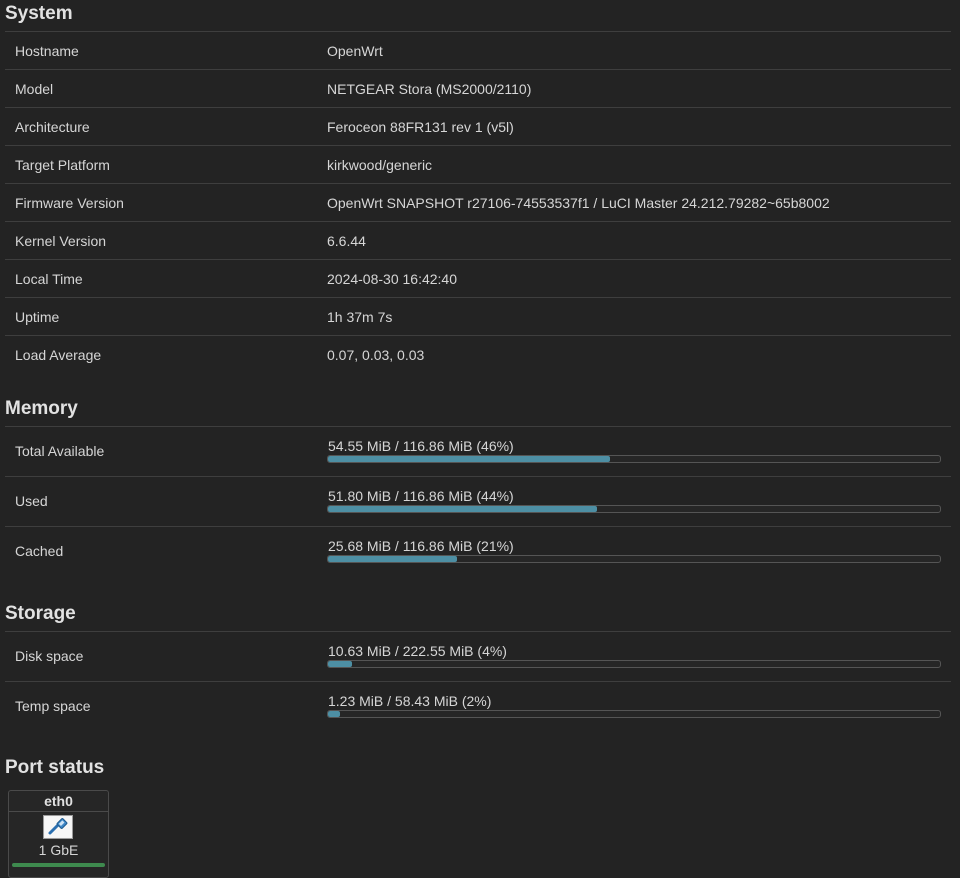  Describe the element at coordinates (421, 546) in the screenshot. I see `cached-text: 25.68 MiB / 116.86 MiB (21%)` at that location.